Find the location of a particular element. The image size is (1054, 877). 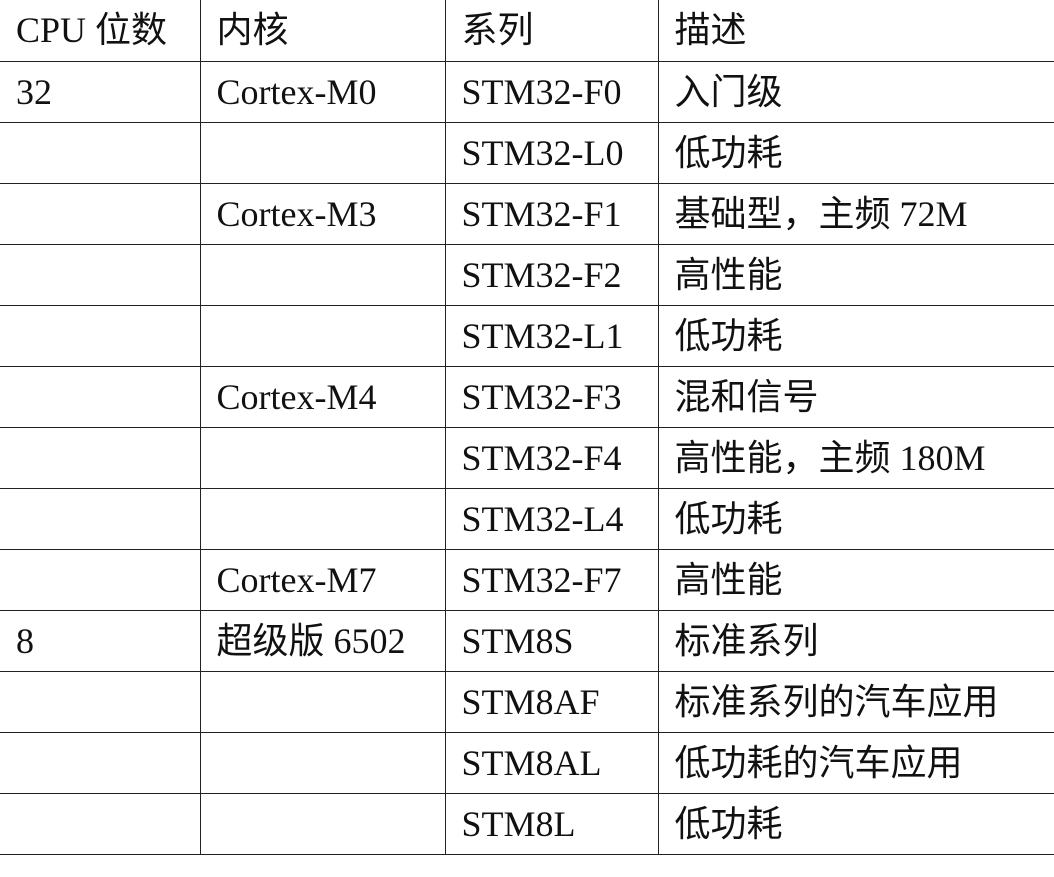

cell-series: STM32-F2 is located at coordinates (551, 274).